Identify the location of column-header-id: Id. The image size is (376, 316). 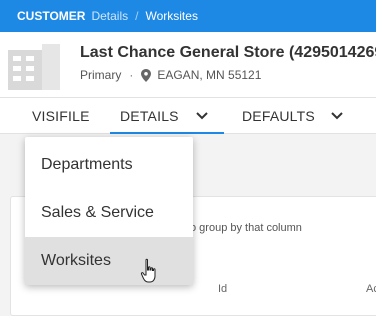
(222, 289).